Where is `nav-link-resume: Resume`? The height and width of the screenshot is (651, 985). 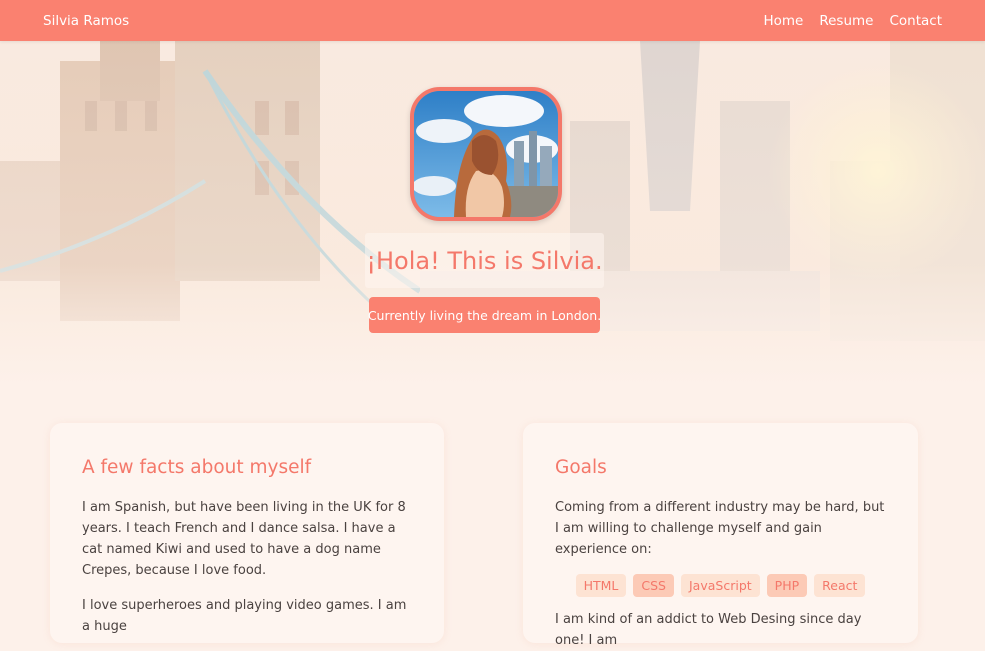
nav-link-resume: Resume is located at coordinates (846, 21).